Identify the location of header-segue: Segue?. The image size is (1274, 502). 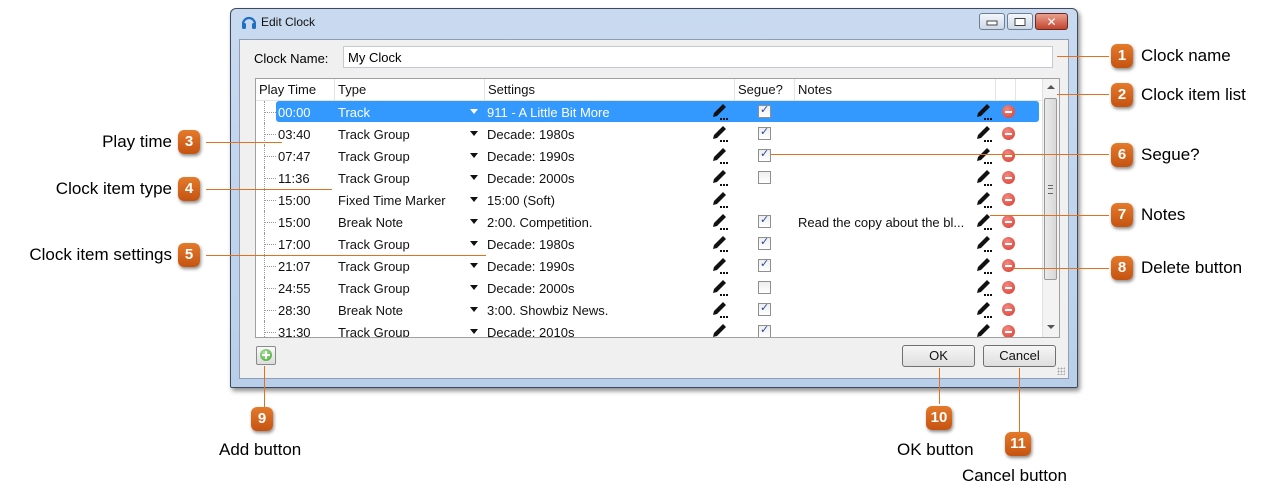
(765, 89).